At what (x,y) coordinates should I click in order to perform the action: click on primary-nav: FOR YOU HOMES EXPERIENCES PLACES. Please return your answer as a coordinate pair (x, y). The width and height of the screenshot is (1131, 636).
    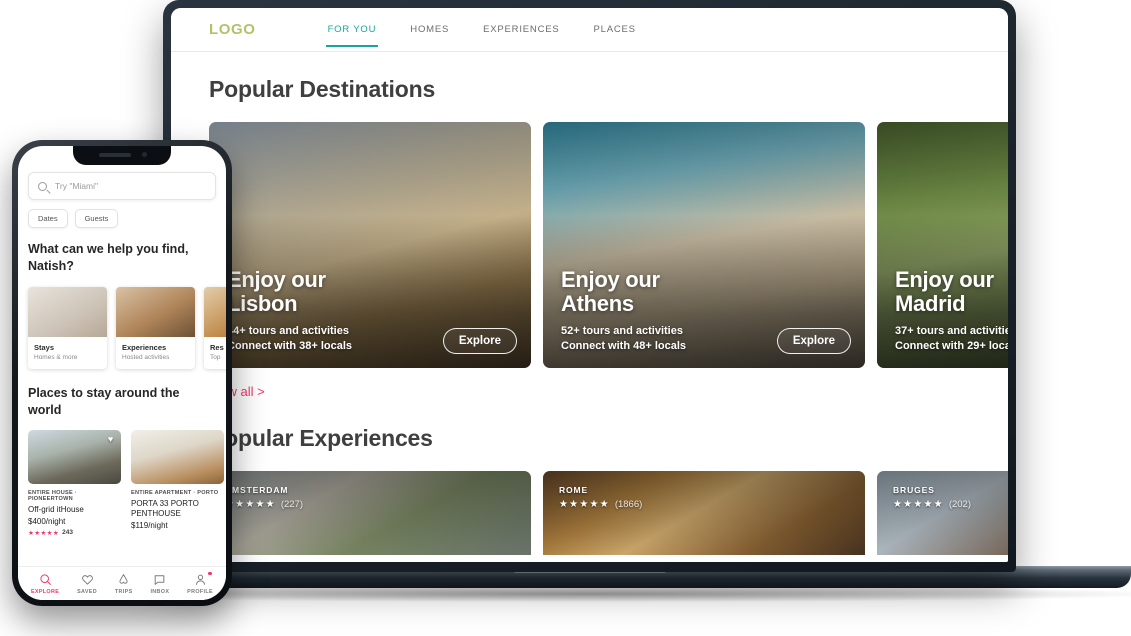
    Looking at the image, I should click on (480, 29).